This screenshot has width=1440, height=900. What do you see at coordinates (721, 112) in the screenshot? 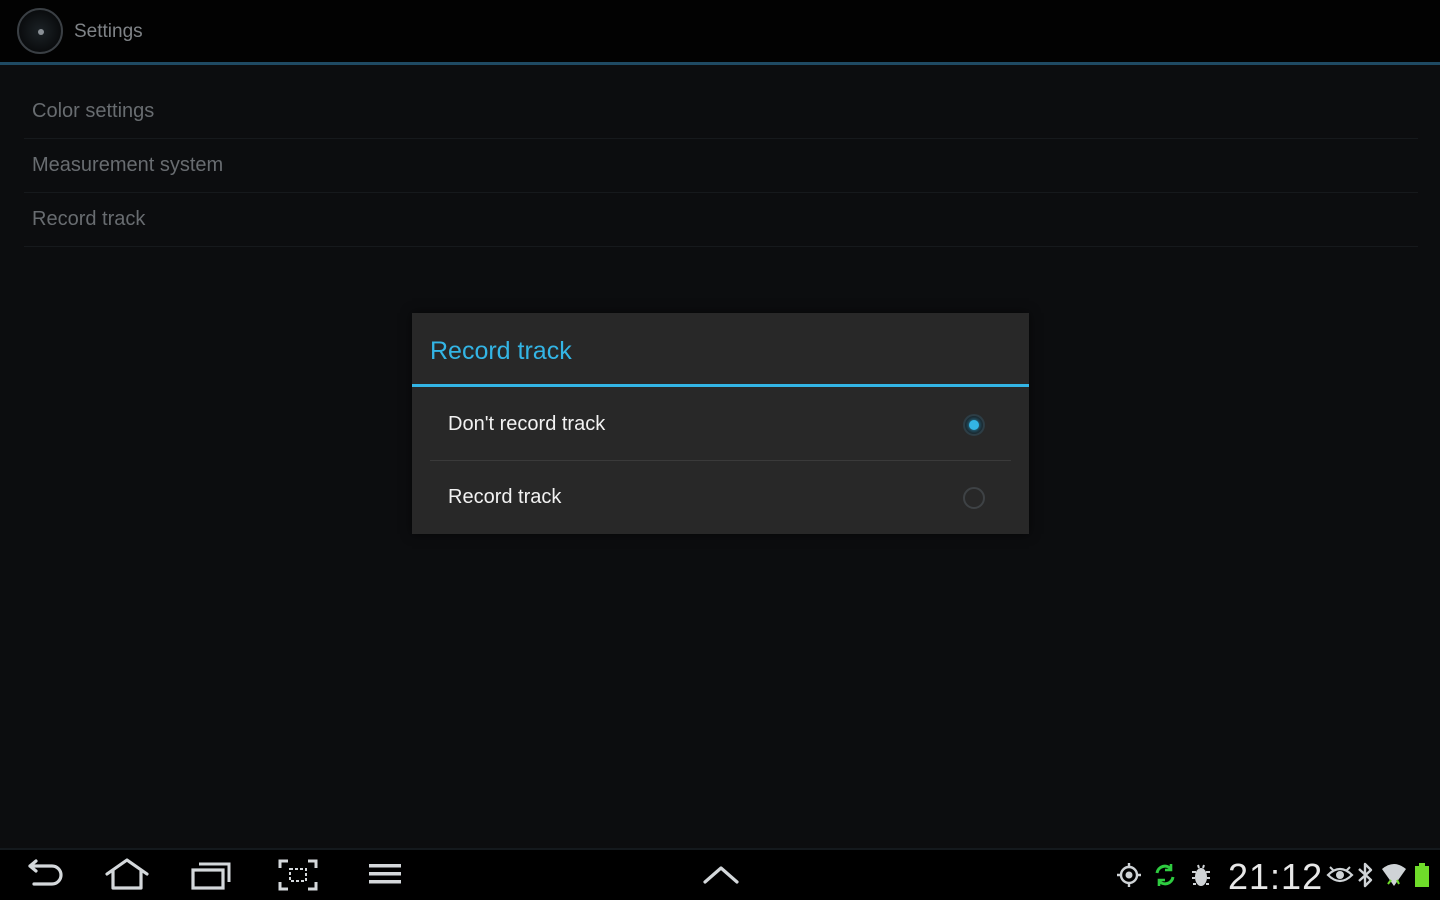
I see `preference-item-color-settings: Color settings` at bounding box center [721, 112].